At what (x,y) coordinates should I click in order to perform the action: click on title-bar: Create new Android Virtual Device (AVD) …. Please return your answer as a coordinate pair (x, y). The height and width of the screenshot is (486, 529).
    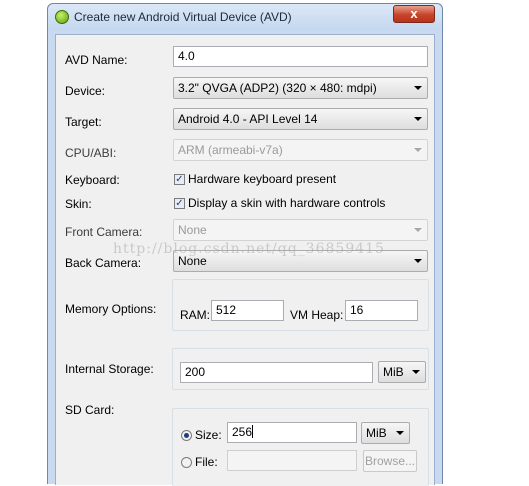
    Looking at the image, I should click on (245, 17).